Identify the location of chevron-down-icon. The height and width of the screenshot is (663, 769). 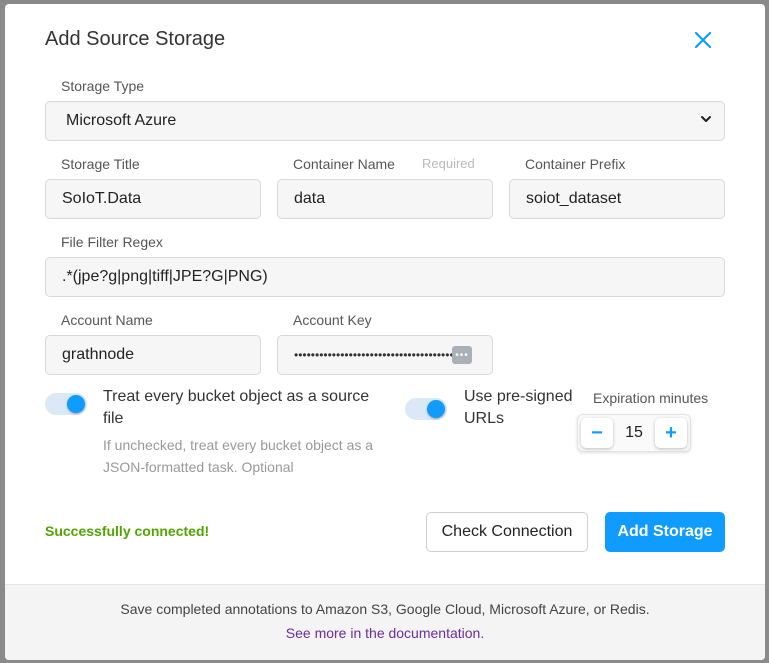
(706, 121).